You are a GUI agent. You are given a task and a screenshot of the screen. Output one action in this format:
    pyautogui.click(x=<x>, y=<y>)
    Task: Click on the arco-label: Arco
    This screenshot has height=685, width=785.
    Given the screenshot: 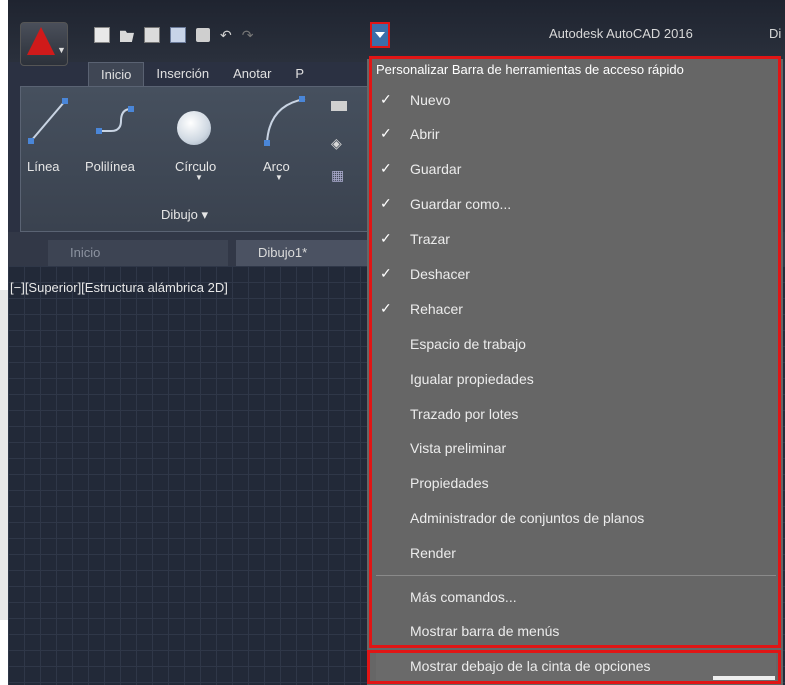 What is the action you would take?
    pyautogui.click(x=276, y=166)
    